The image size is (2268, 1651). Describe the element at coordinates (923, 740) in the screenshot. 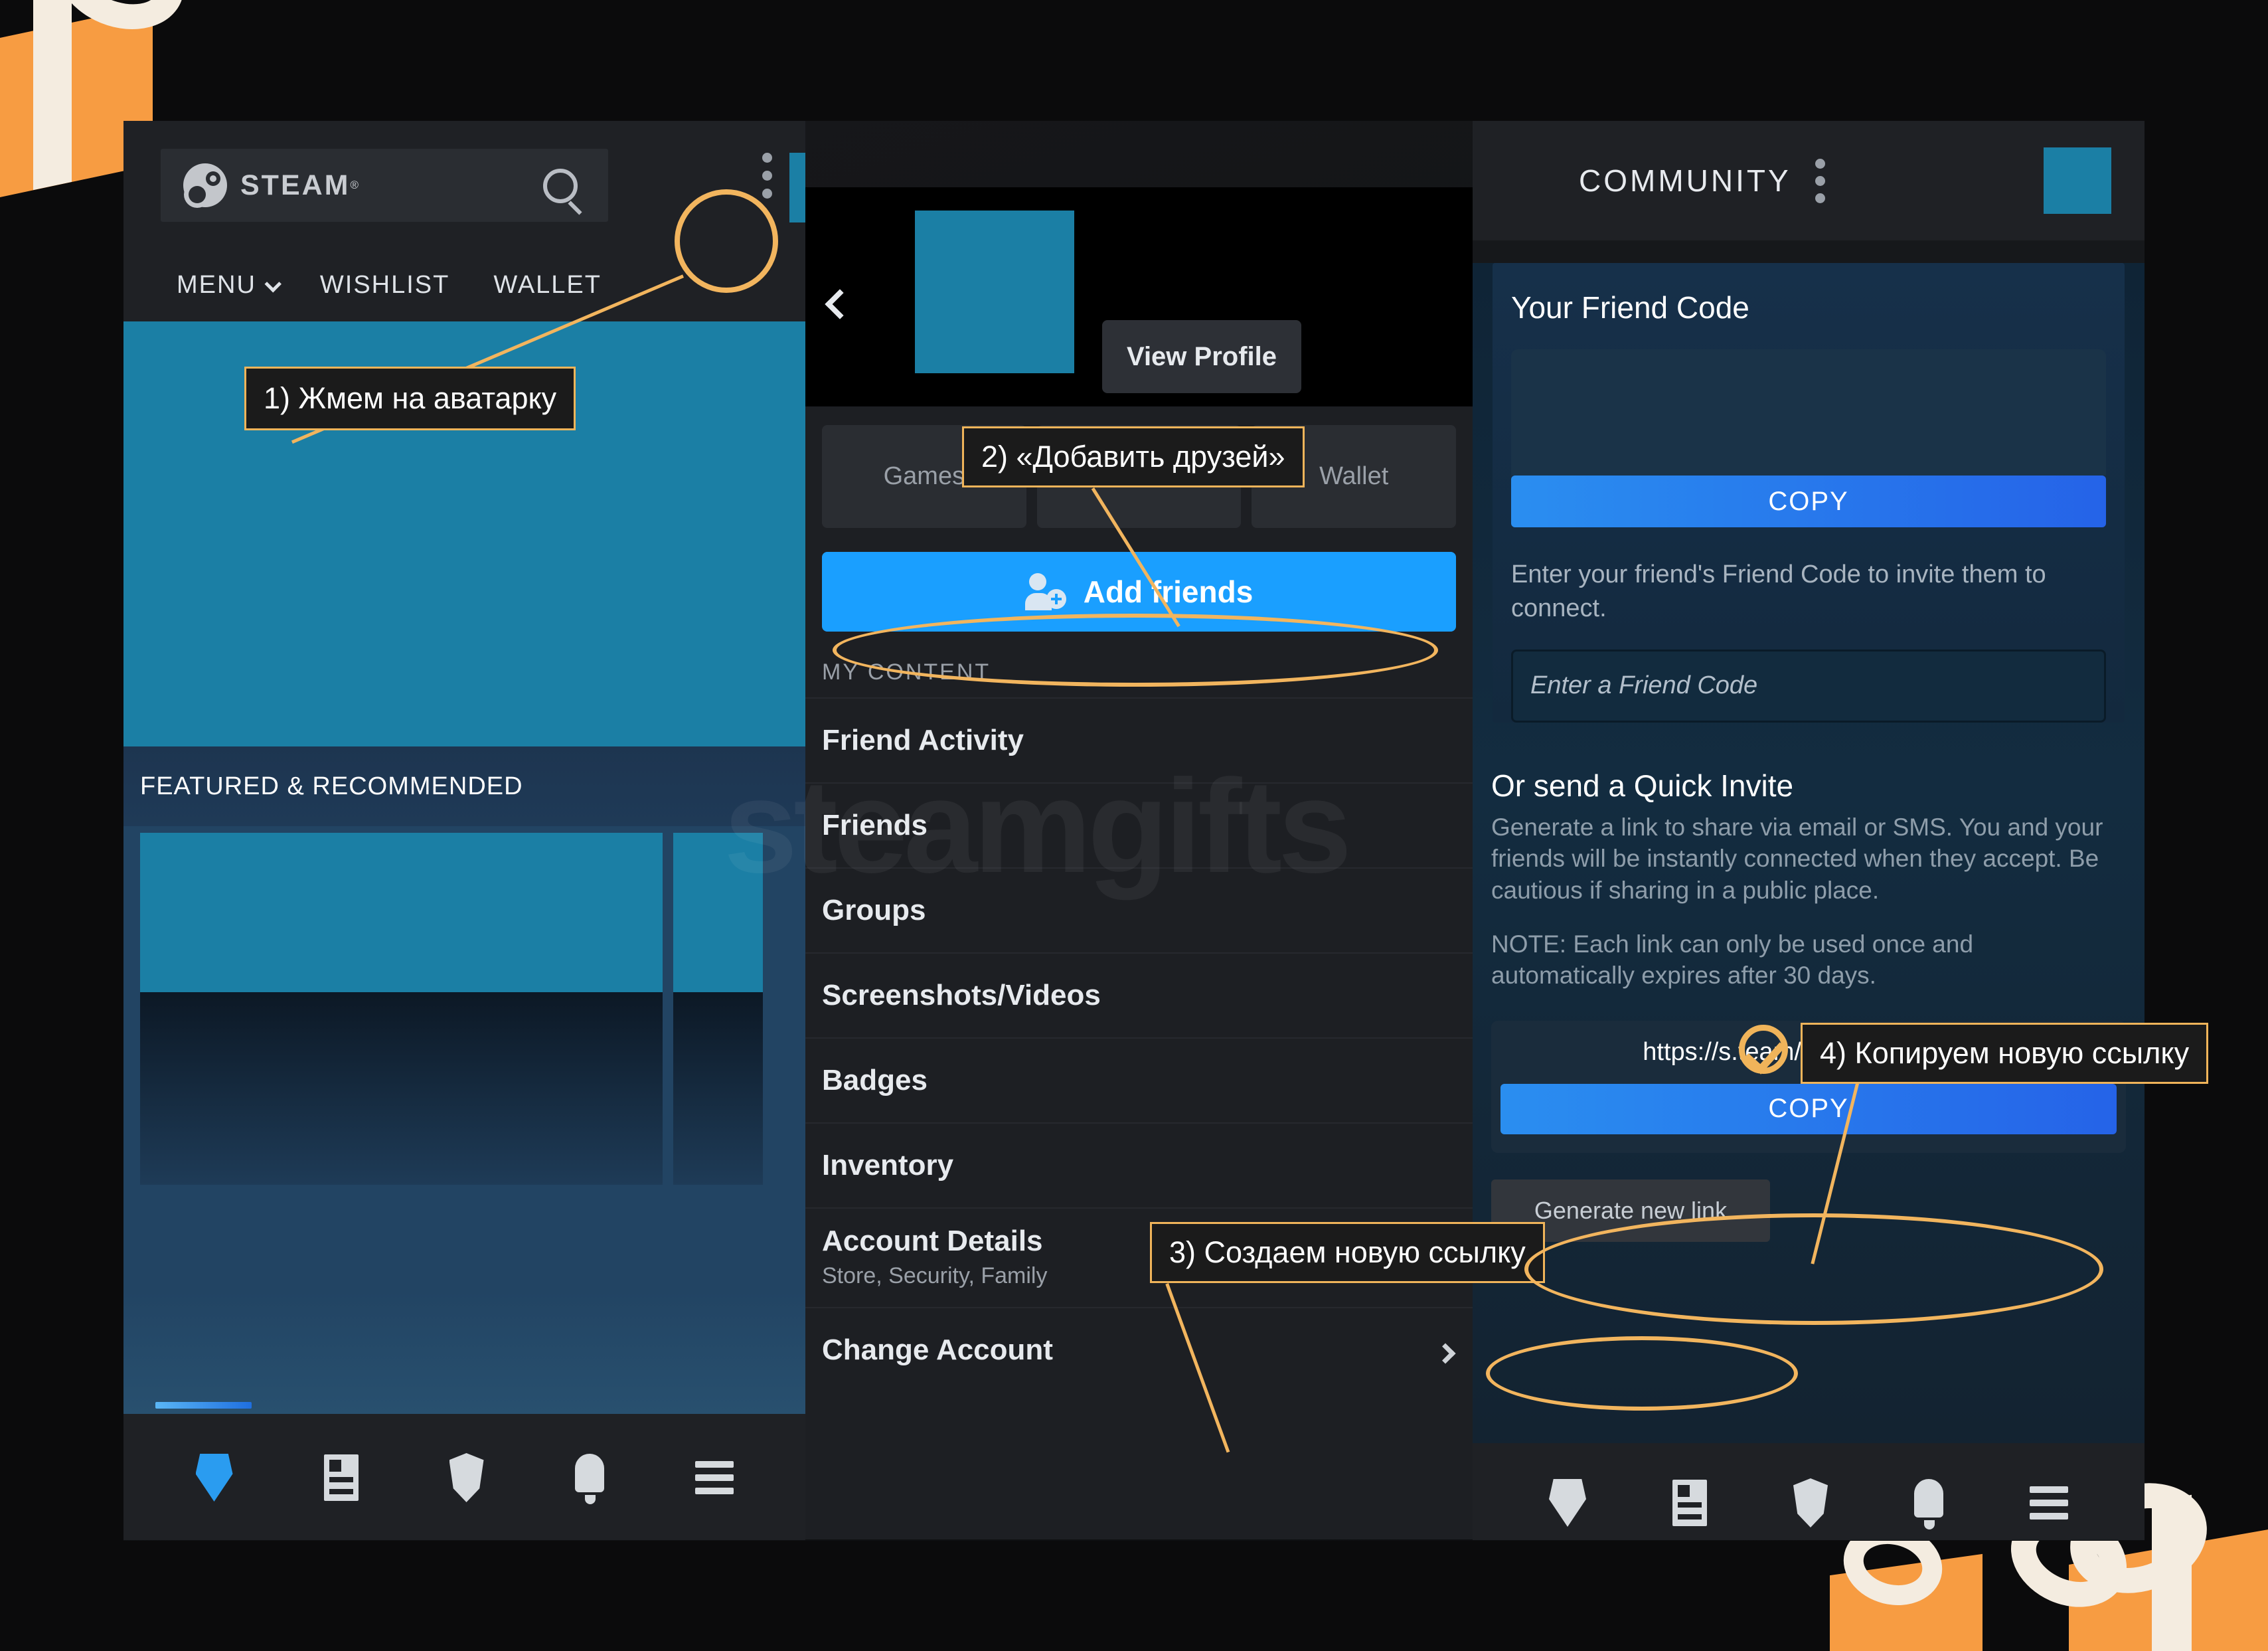

I see `menu-item-label: Friend Activity` at that location.